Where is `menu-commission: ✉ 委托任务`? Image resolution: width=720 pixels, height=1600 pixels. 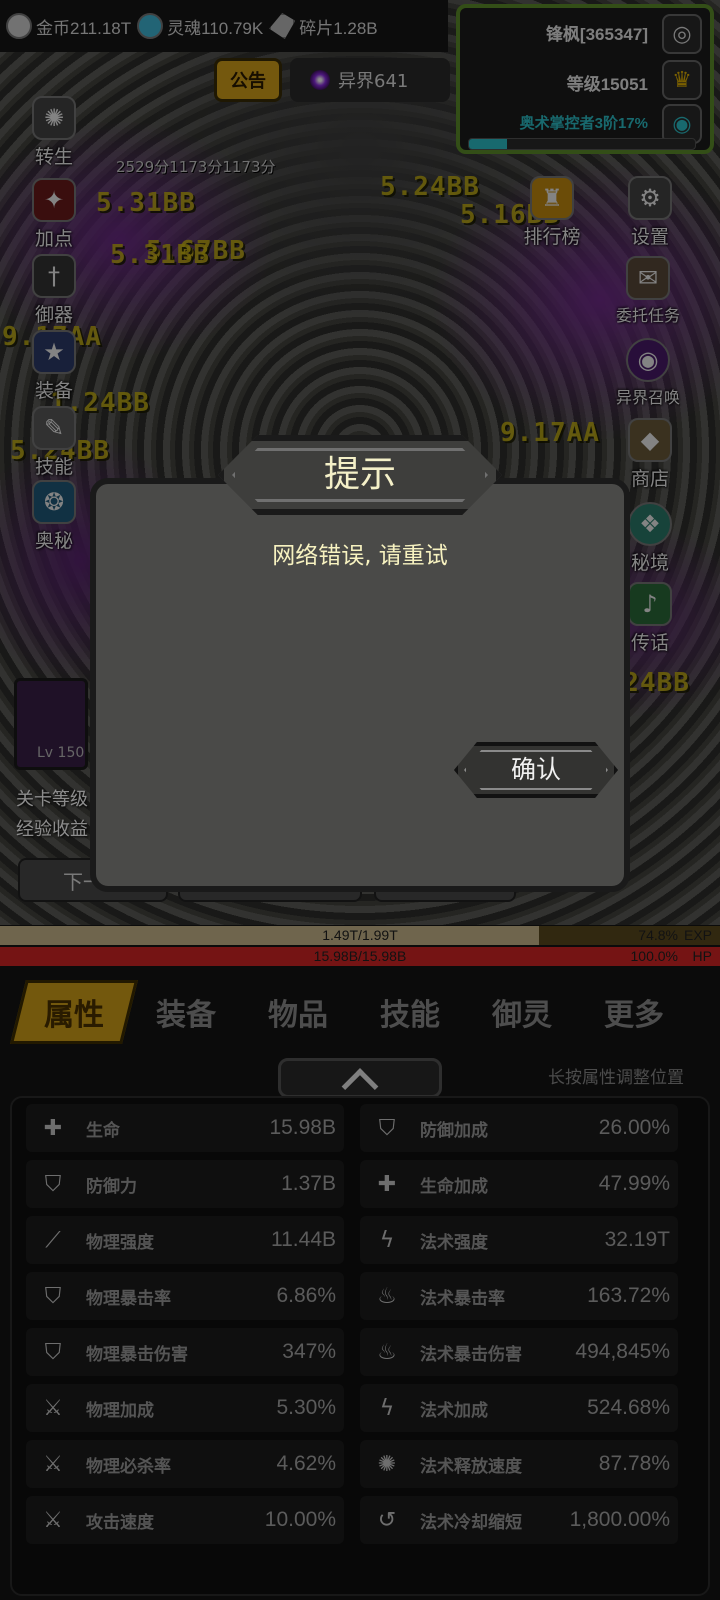 menu-commission: ✉ 委托任务 is located at coordinates (648, 291).